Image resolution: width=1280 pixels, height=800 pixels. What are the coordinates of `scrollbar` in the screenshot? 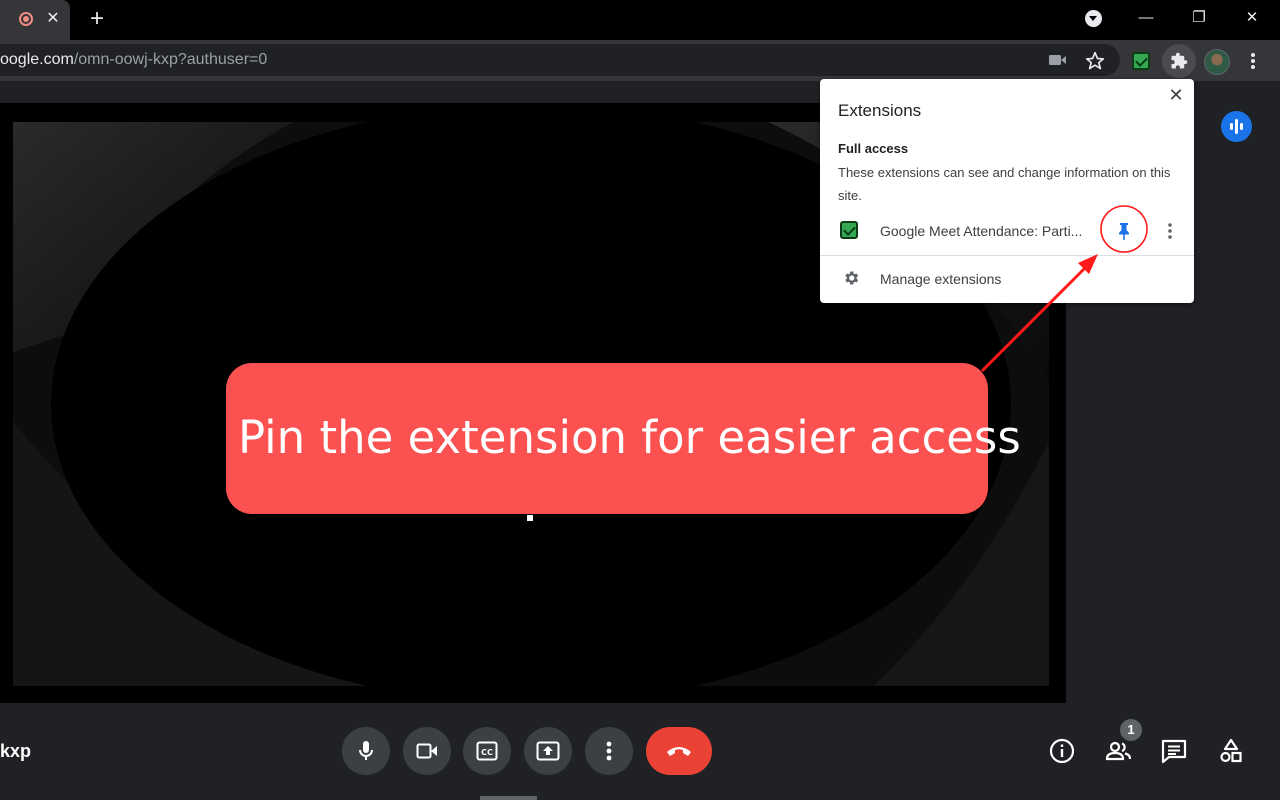 It's located at (508, 798).